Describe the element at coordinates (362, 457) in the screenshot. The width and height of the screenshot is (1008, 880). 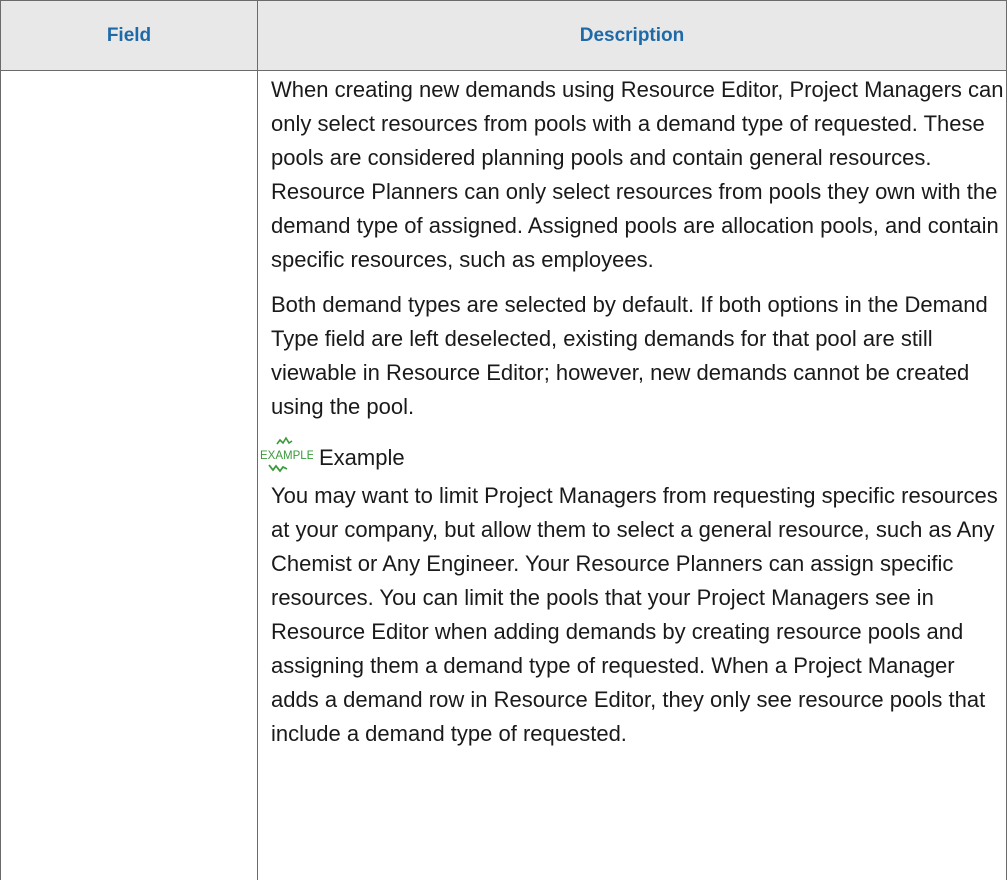
I see `example-label: Example` at that location.